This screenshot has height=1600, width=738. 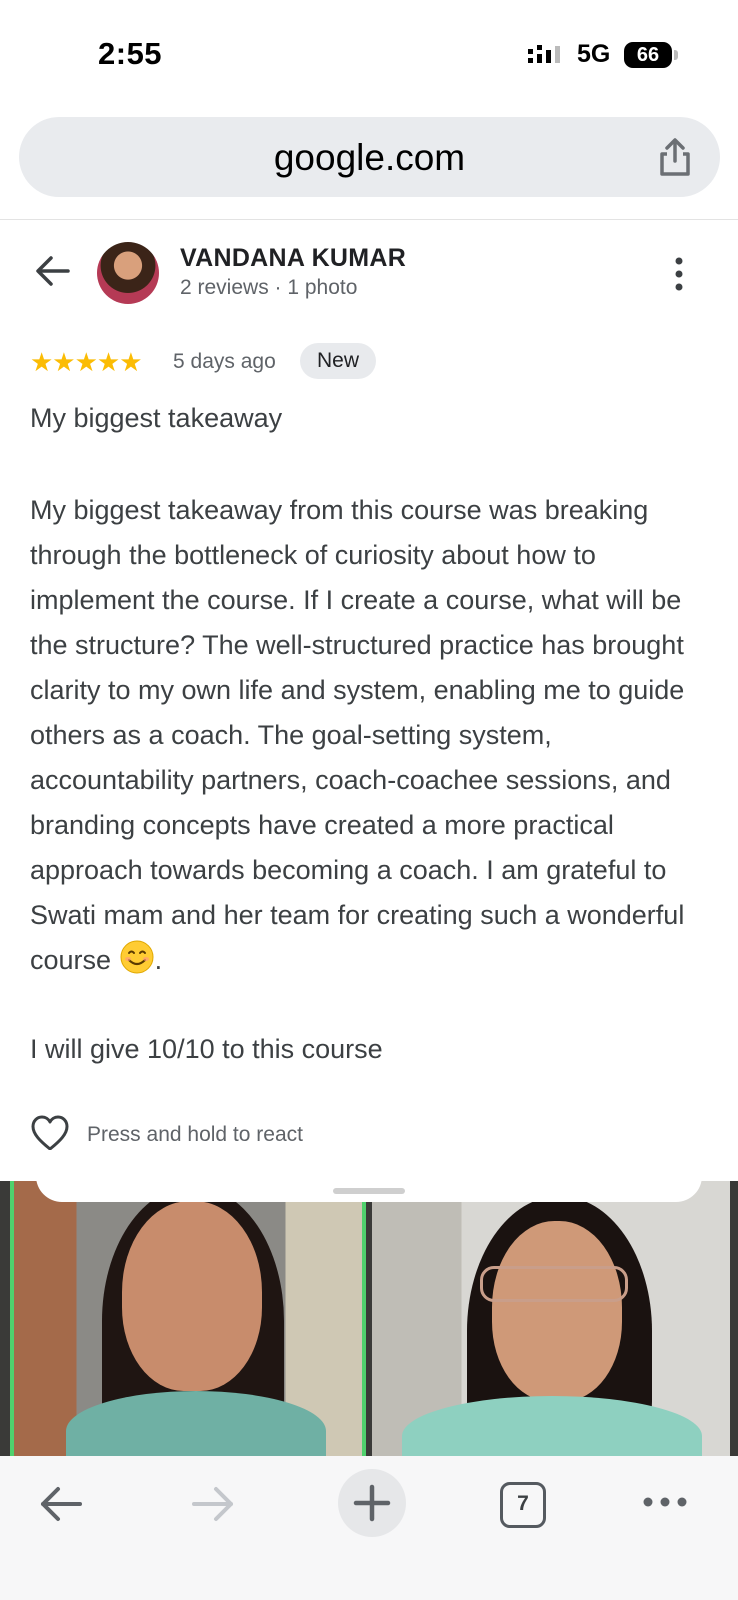 What do you see at coordinates (648, 55) in the screenshot?
I see `battery-icon: 66` at bounding box center [648, 55].